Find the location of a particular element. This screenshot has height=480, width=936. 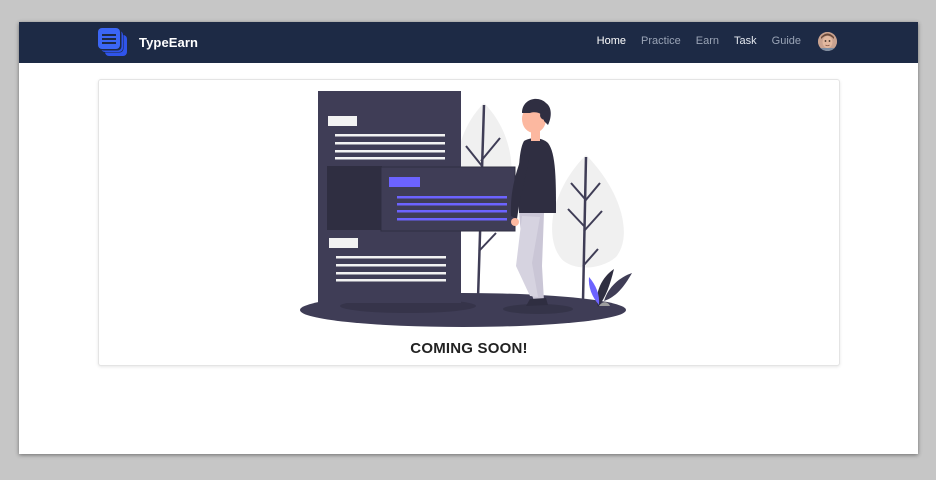

nav-practice: Practice is located at coordinates (661, 41).